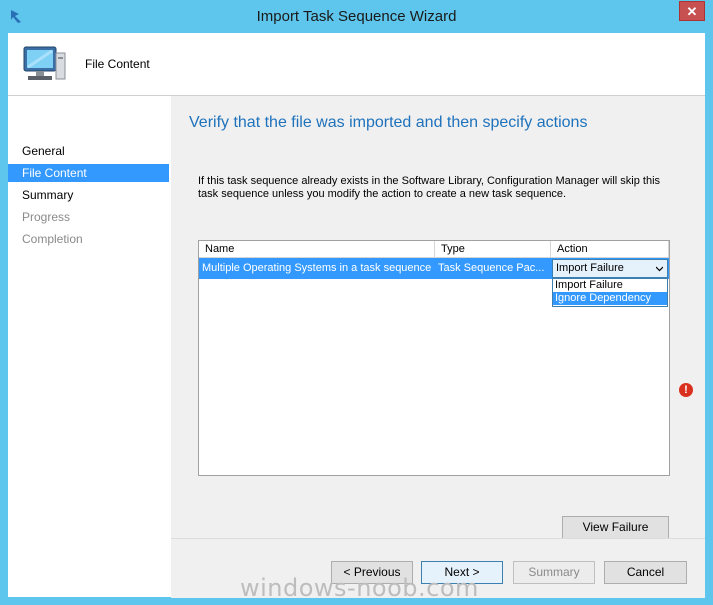 The image size is (713, 605). I want to click on title-bar: Import Task Sequence Wizard ✕, so click(356, 16).